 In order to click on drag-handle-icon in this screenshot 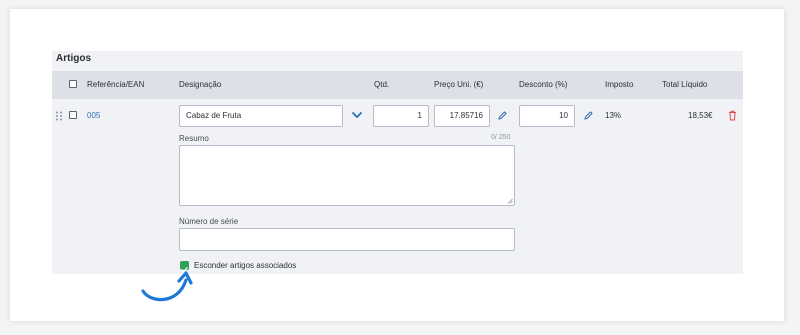, I will do `click(59, 116)`.